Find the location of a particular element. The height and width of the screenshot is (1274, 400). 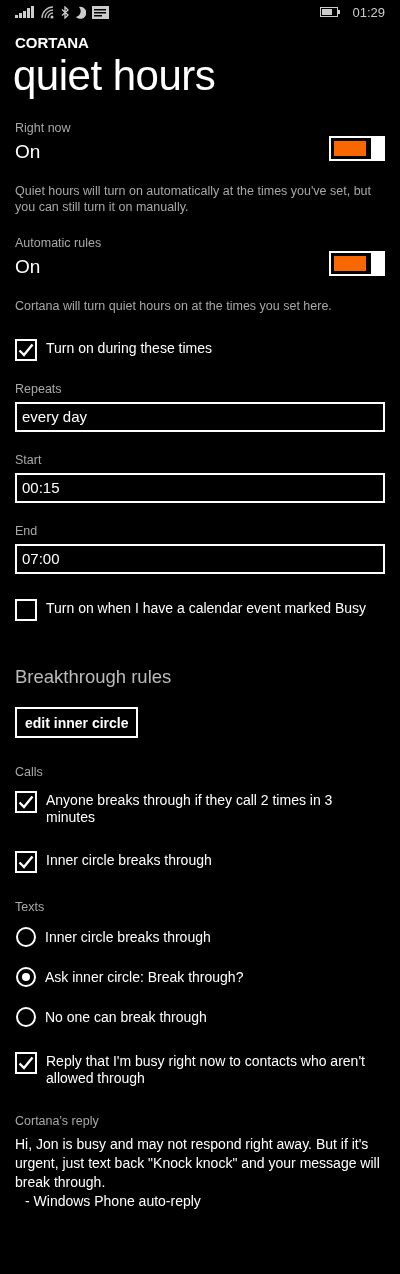

field-label: Start is located at coordinates (29, 460).